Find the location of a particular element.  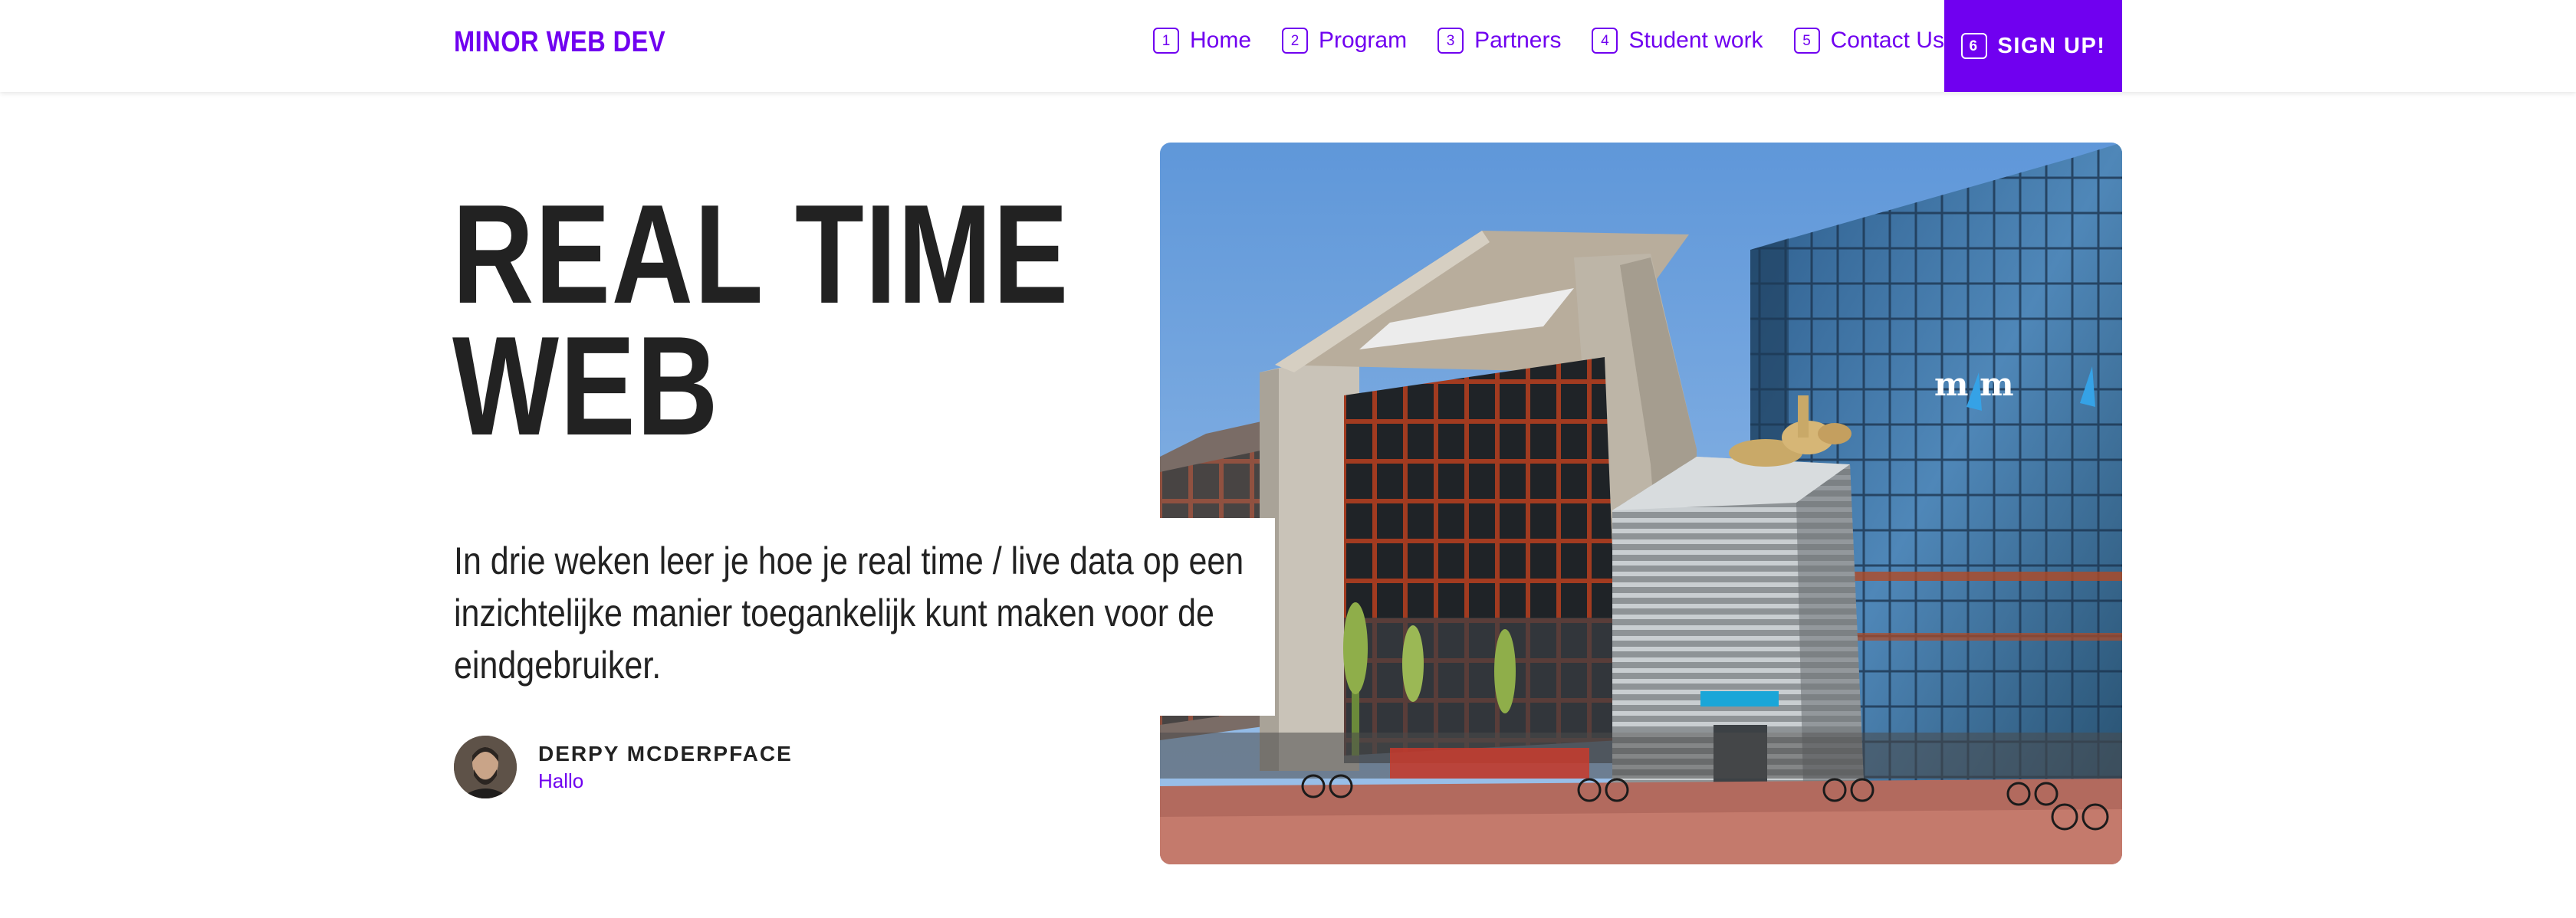

nav-number-badge: 6 is located at coordinates (1973, 46).